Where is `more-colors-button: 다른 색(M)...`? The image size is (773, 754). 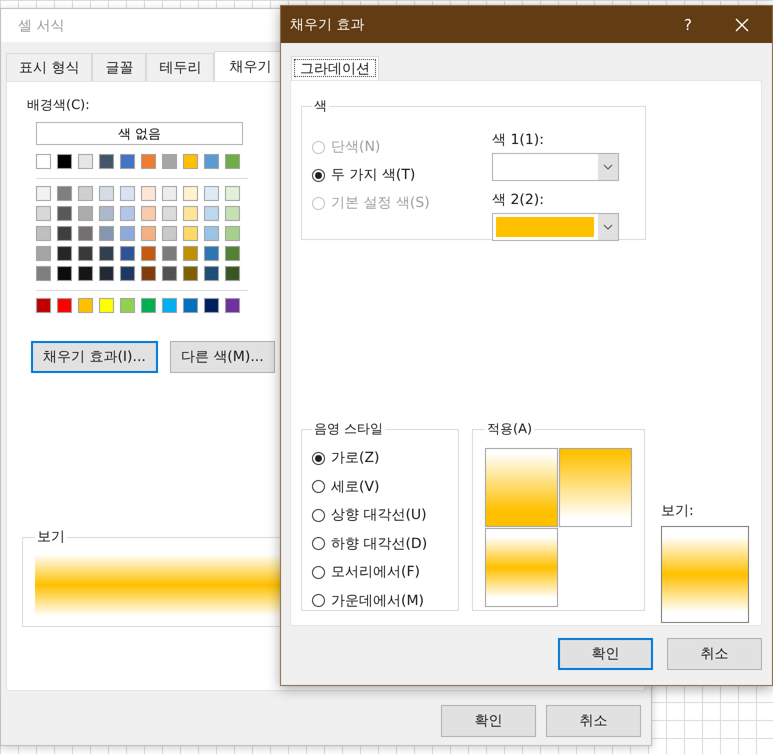 more-colors-button: 다른 색(M)... is located at coordinates (222, 357).